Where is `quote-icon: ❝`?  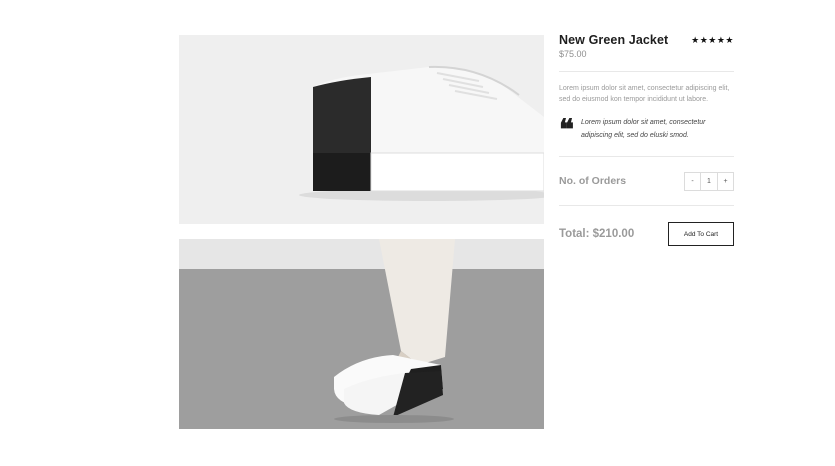
quote-icon: ❝ is located at coordinates (567, 129).